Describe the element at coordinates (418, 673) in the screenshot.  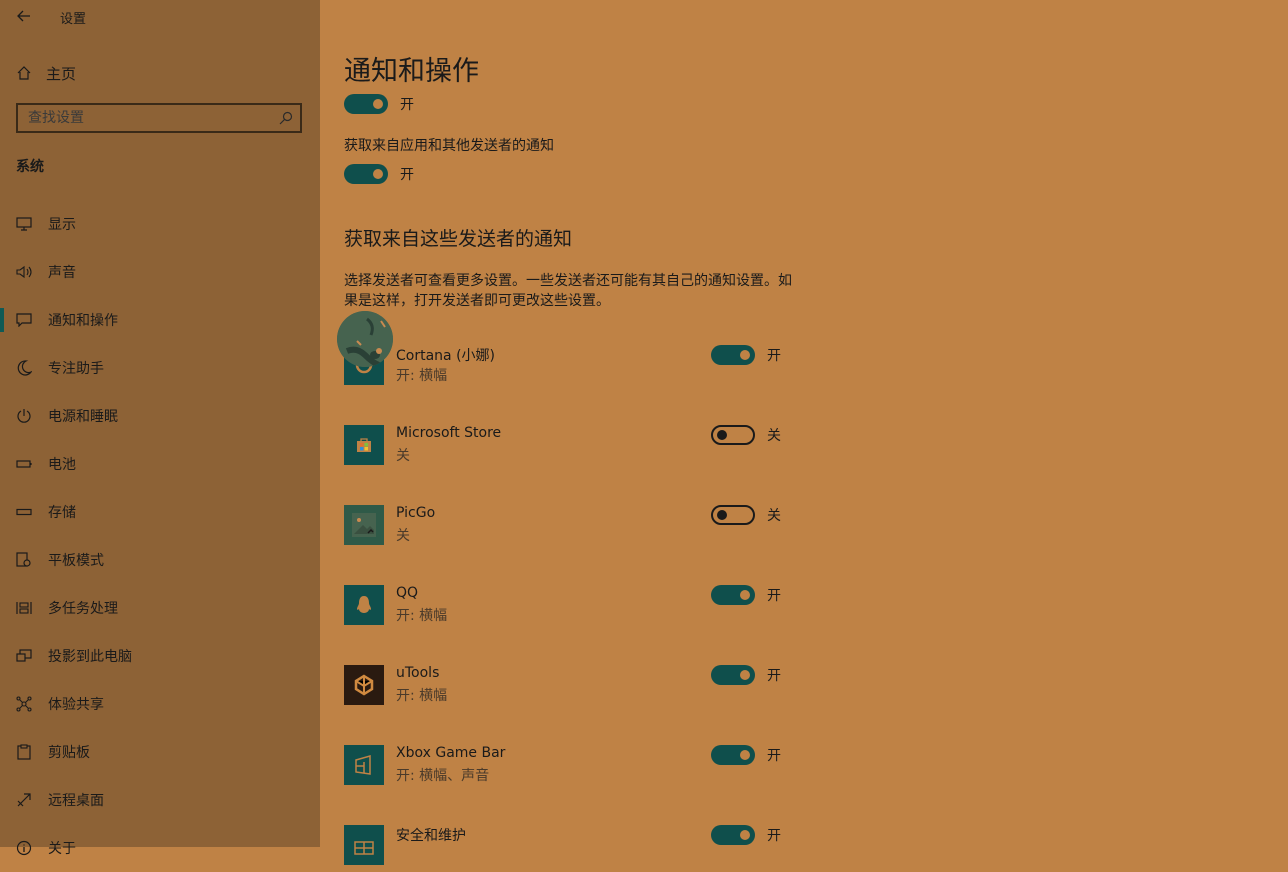
I see `app-name: uTools` at that location.